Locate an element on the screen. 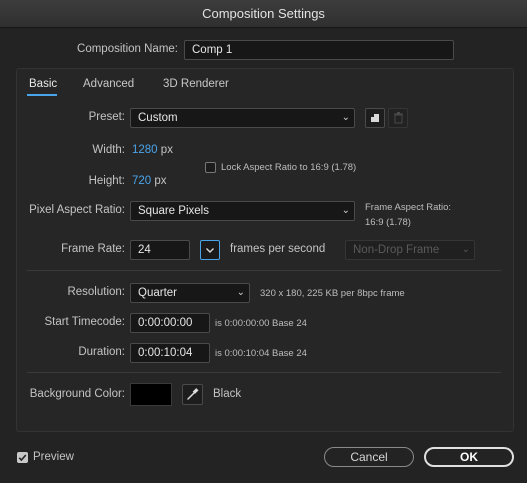  start-timecode-info: is 0:00:00:00 Base 24 is located at coordinates (261, 323).